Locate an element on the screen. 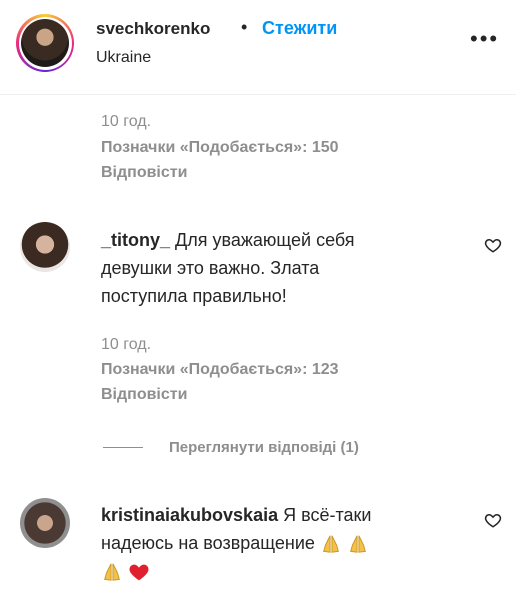 This screenshot has height=600, width=516. comment-text-line: Я всё-таки is located at coordinates (327, 515).